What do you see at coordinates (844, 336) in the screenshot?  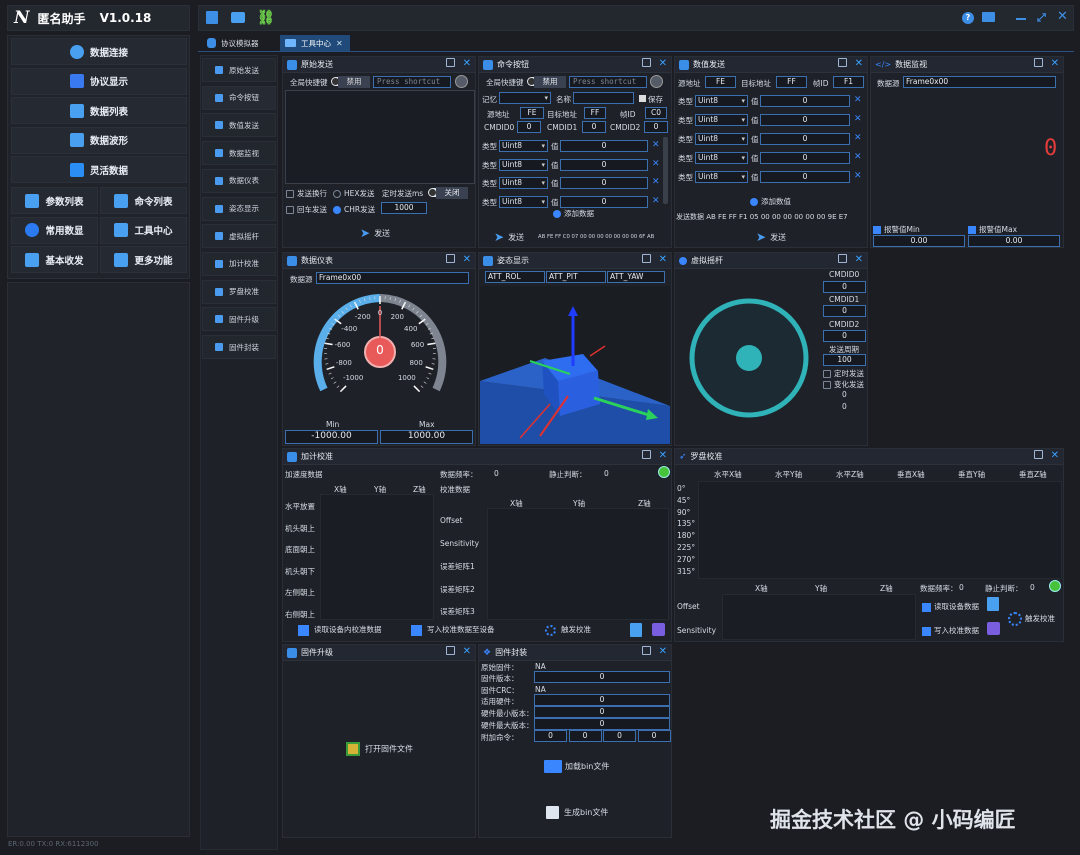 I see `joy-cmd2-input: 0` at bounding box center [844, 336].